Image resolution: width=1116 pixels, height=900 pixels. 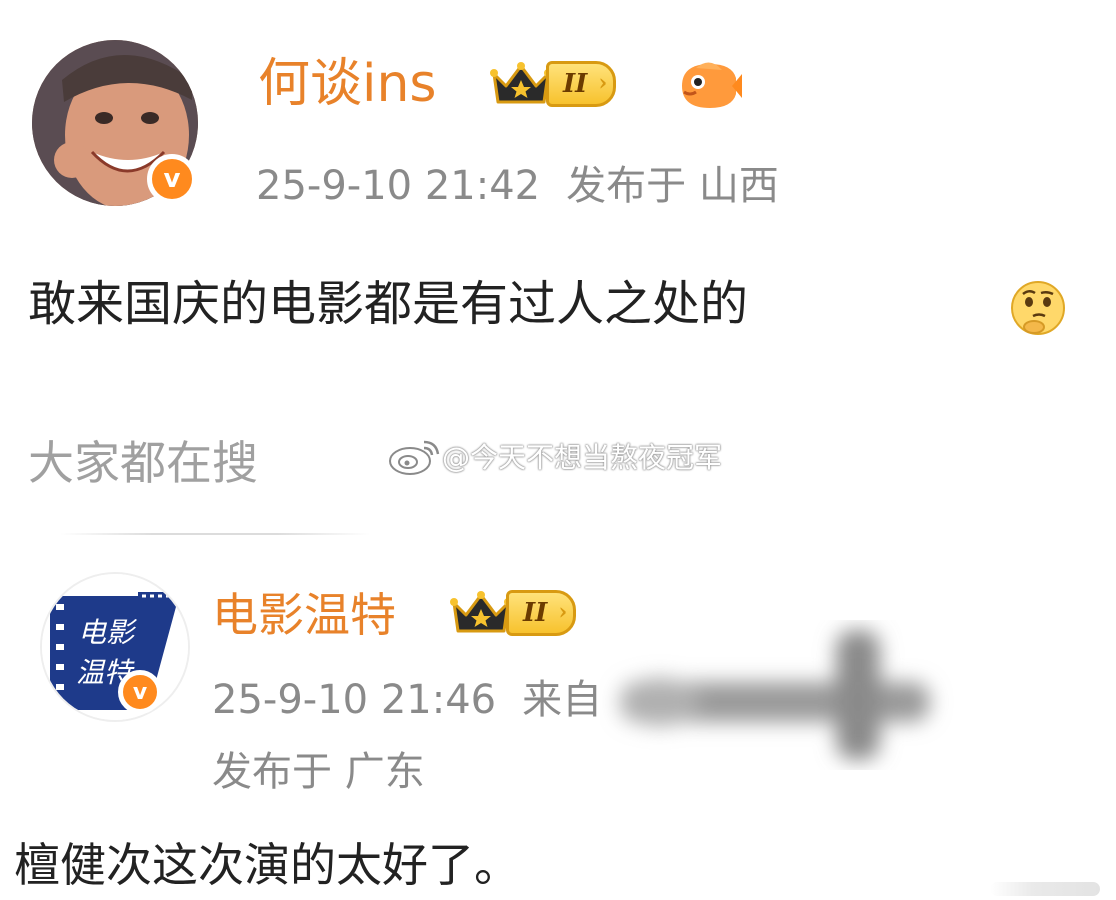 I want to click on weibo-logo-icon, so click(x=414, y=457).